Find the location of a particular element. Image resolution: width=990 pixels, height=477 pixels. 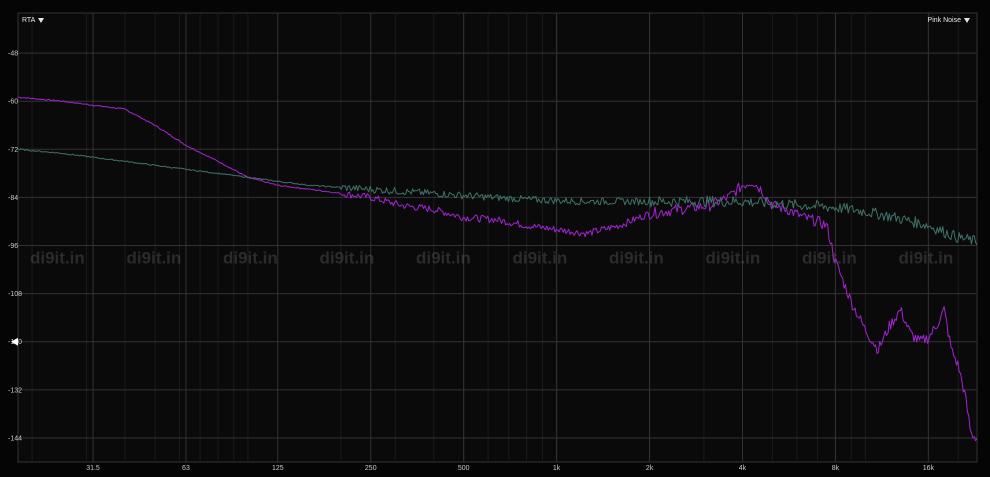

signal-dropdown: Pink Noise is located at coordinates (949, 20).